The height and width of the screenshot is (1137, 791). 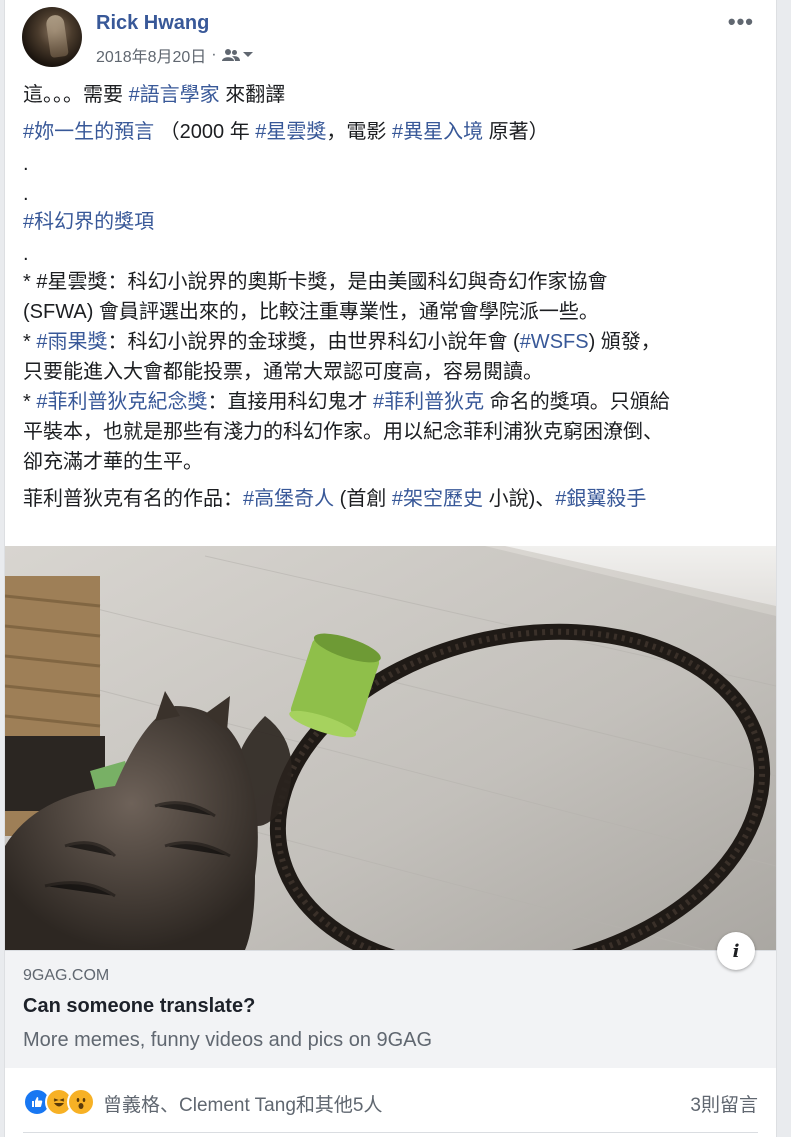 What do you see at coordinates (363, 499) in the screenshot?
I see `text-fragment: (首創` at bounding box center [363, 499].